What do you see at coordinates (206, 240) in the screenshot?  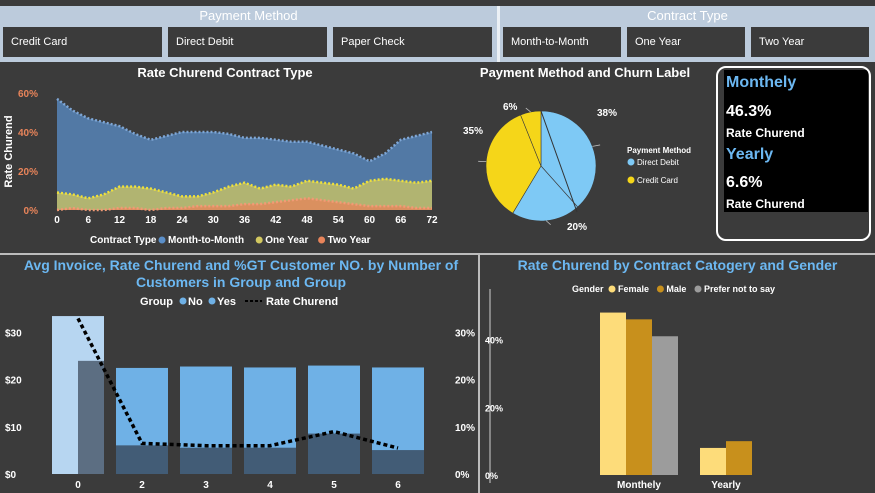 I see `legend-label: Month-to-Month` at bounding box center [206, 240].